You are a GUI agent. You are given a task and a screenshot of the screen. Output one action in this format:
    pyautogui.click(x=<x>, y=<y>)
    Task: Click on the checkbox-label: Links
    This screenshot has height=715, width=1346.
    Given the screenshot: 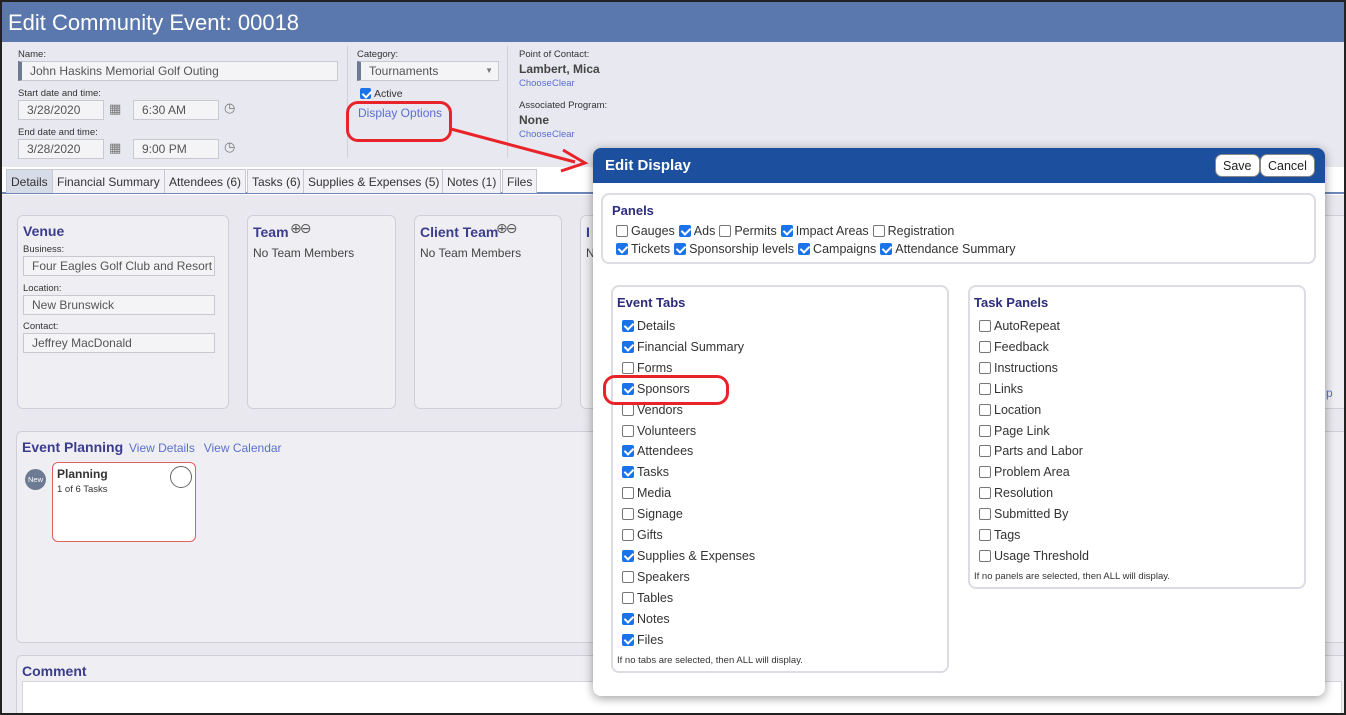 What is the action you would take?
    pyautogui.click(x=1009, y=388)
    